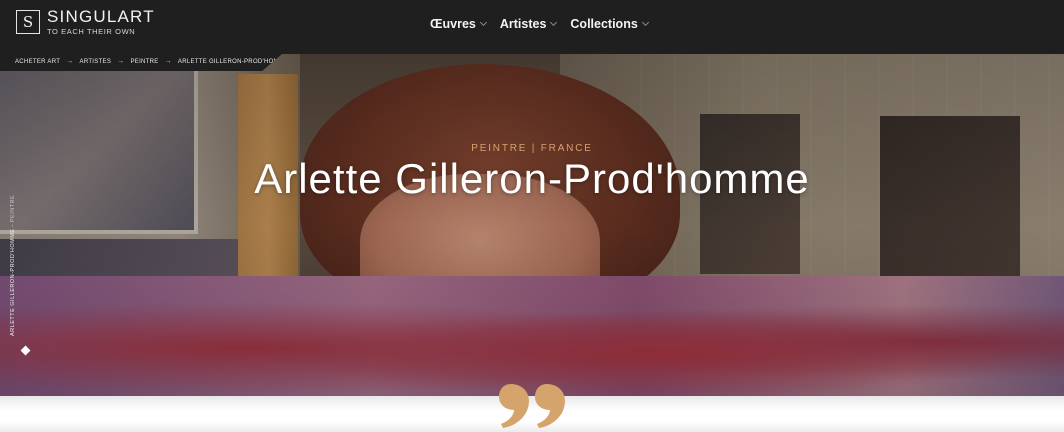 The height and width of the screenshot is (432, 1064). I want to click on menu-item-oeuvres: Œuvres, so click(458, 24).